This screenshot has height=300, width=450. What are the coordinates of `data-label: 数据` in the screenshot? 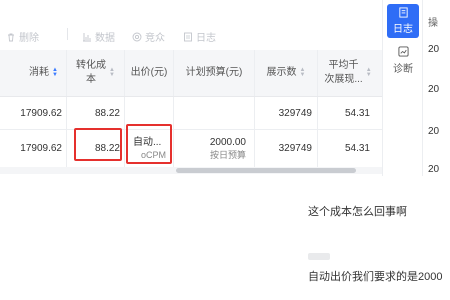 It's located at (105, 38).